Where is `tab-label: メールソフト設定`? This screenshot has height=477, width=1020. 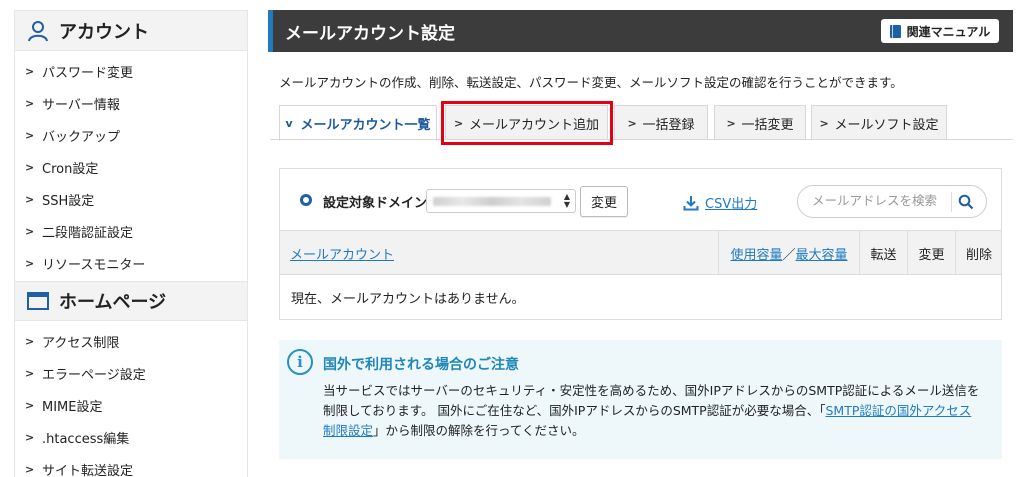
tab-label: メールソフト設定 is located at coordinates (886, 125).